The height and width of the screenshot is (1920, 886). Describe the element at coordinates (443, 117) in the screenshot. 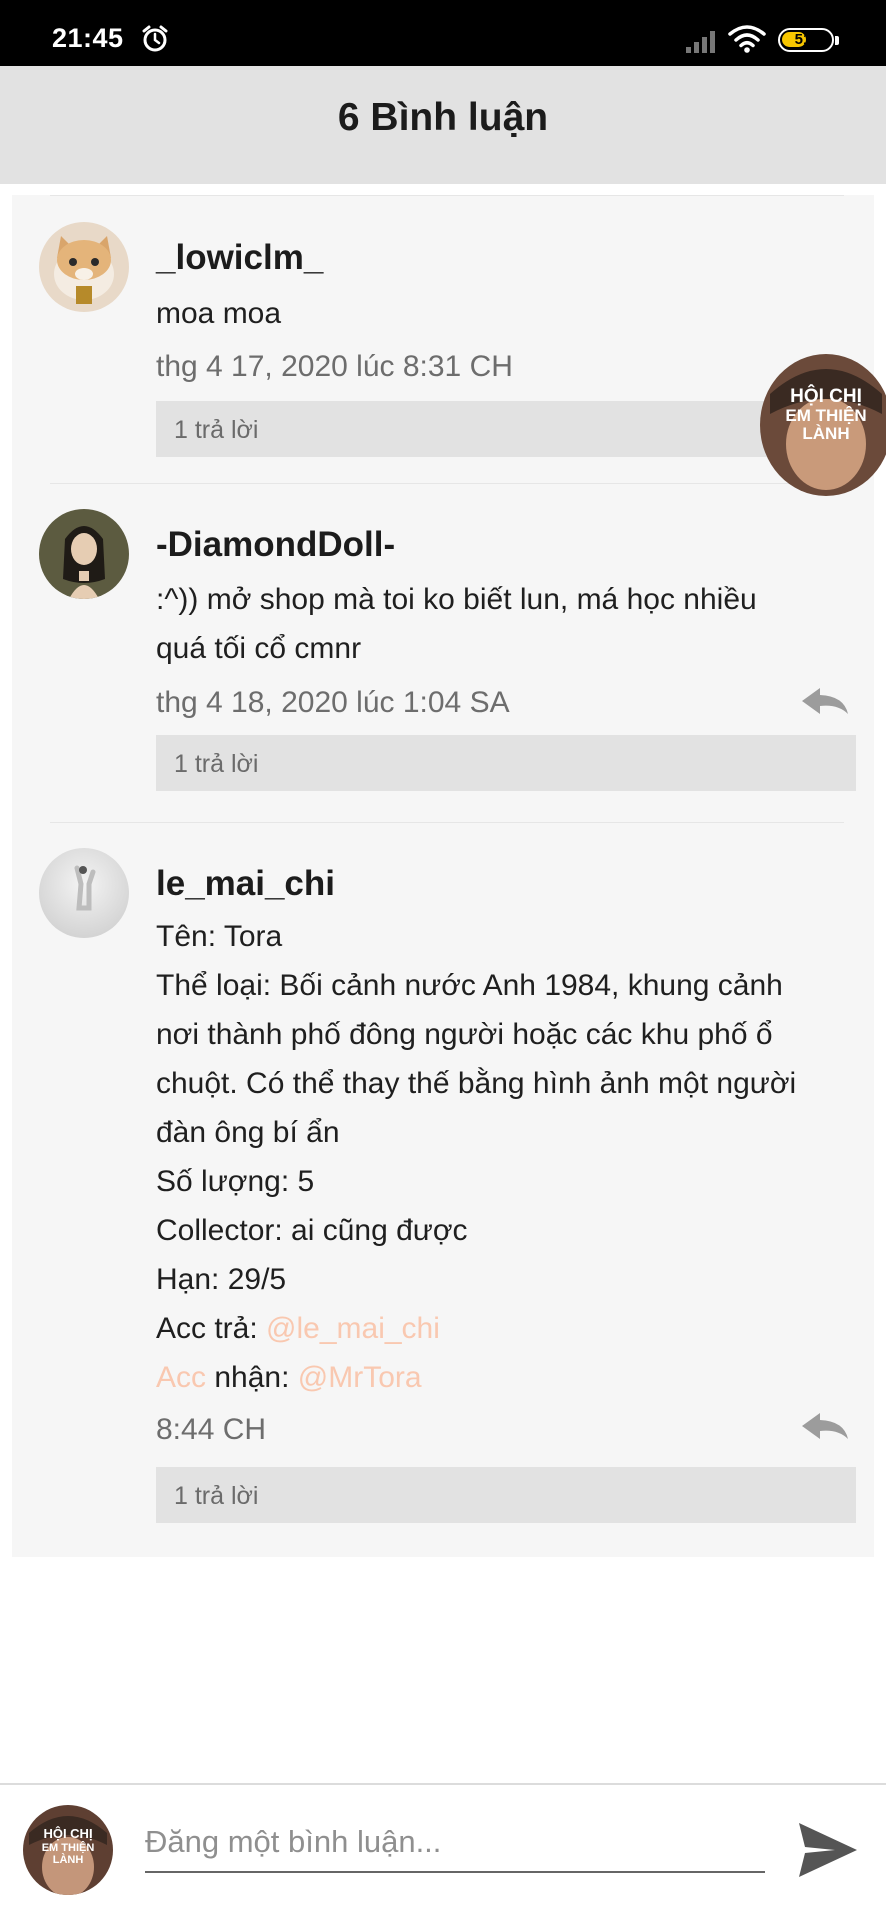

I see `page-title: 6 Bình luận` at that location.